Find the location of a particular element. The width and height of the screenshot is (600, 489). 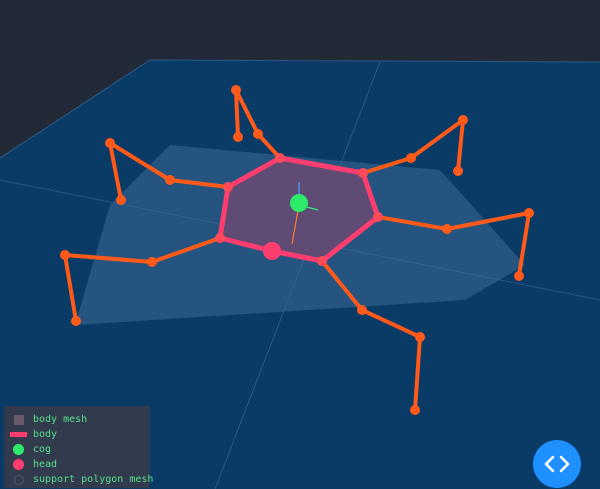

legend-swatch-mesh is located at coordinates (18, 419).